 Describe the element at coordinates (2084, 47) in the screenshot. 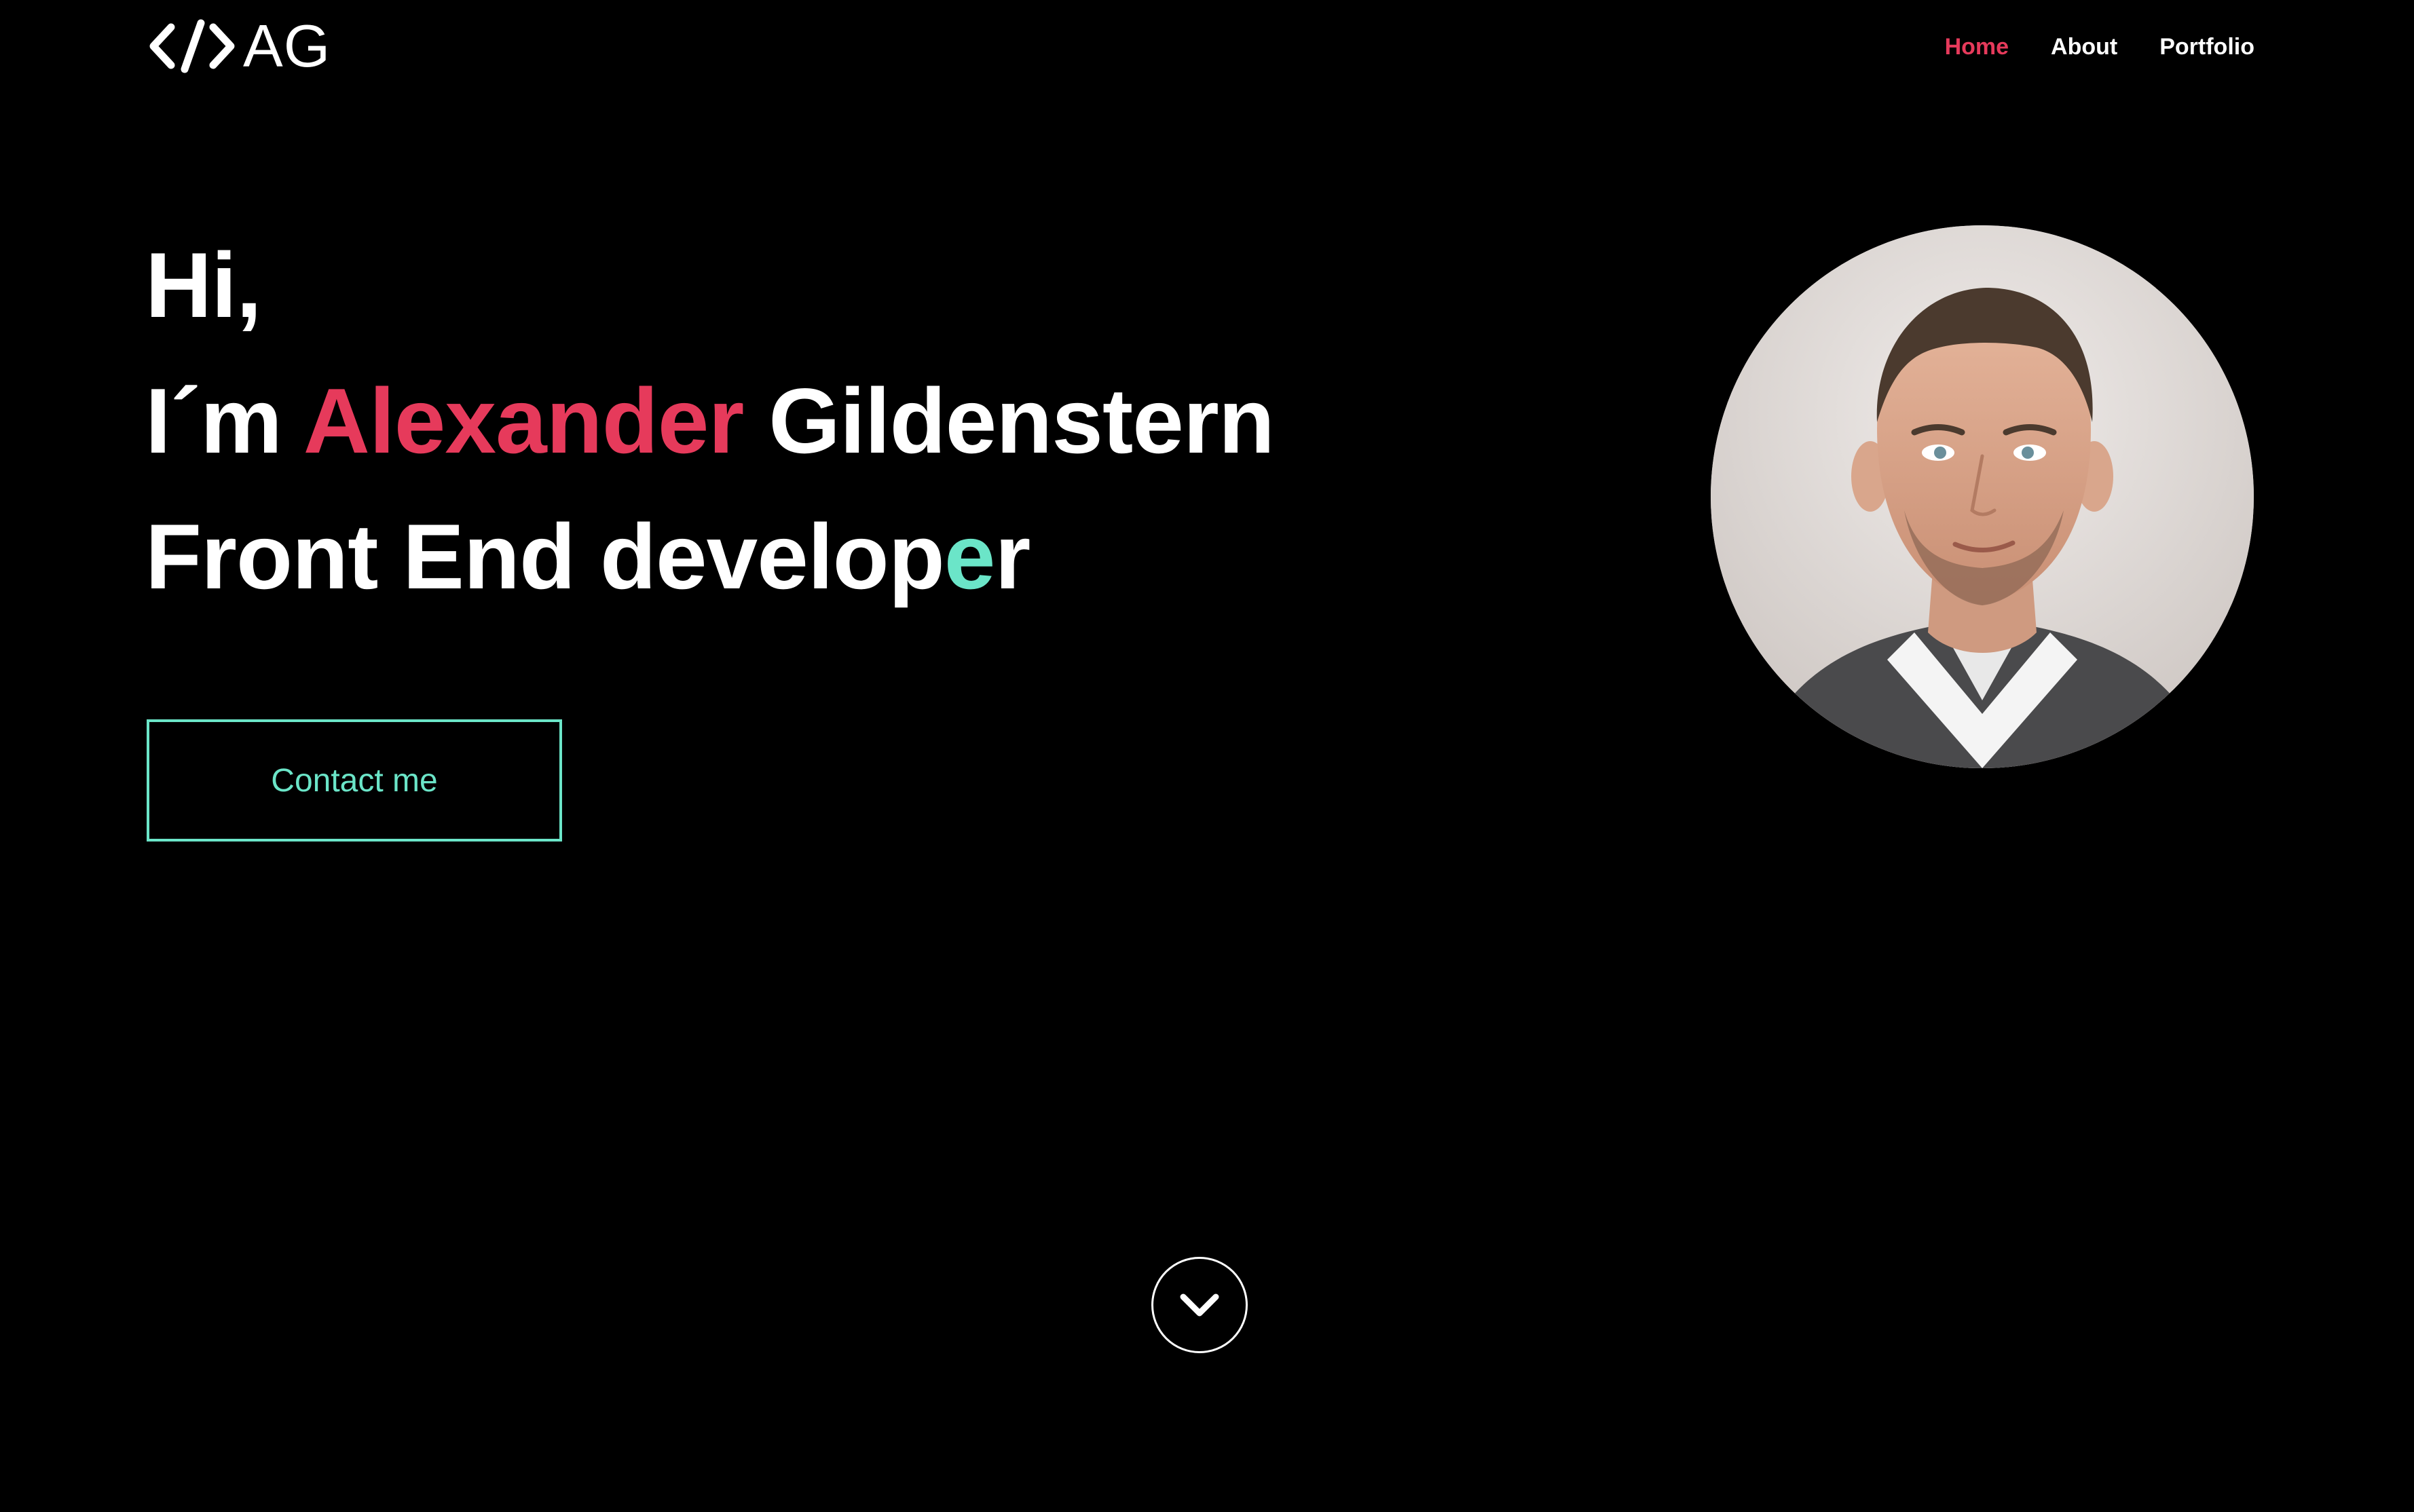

I see `nav-item-about: About` at that location.